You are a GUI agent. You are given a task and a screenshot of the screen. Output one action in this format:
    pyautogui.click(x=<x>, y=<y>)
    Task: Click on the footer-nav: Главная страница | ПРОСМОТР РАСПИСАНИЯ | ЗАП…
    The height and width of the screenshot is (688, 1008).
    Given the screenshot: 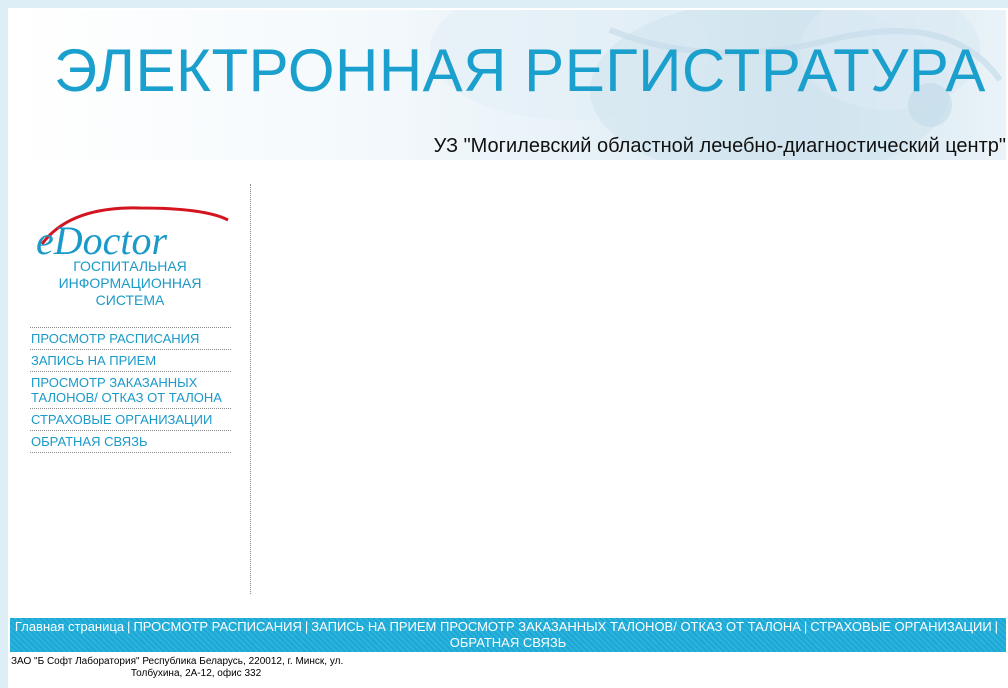 What is the action you would take?
    pyautogui.click(x=508, y=635)
    